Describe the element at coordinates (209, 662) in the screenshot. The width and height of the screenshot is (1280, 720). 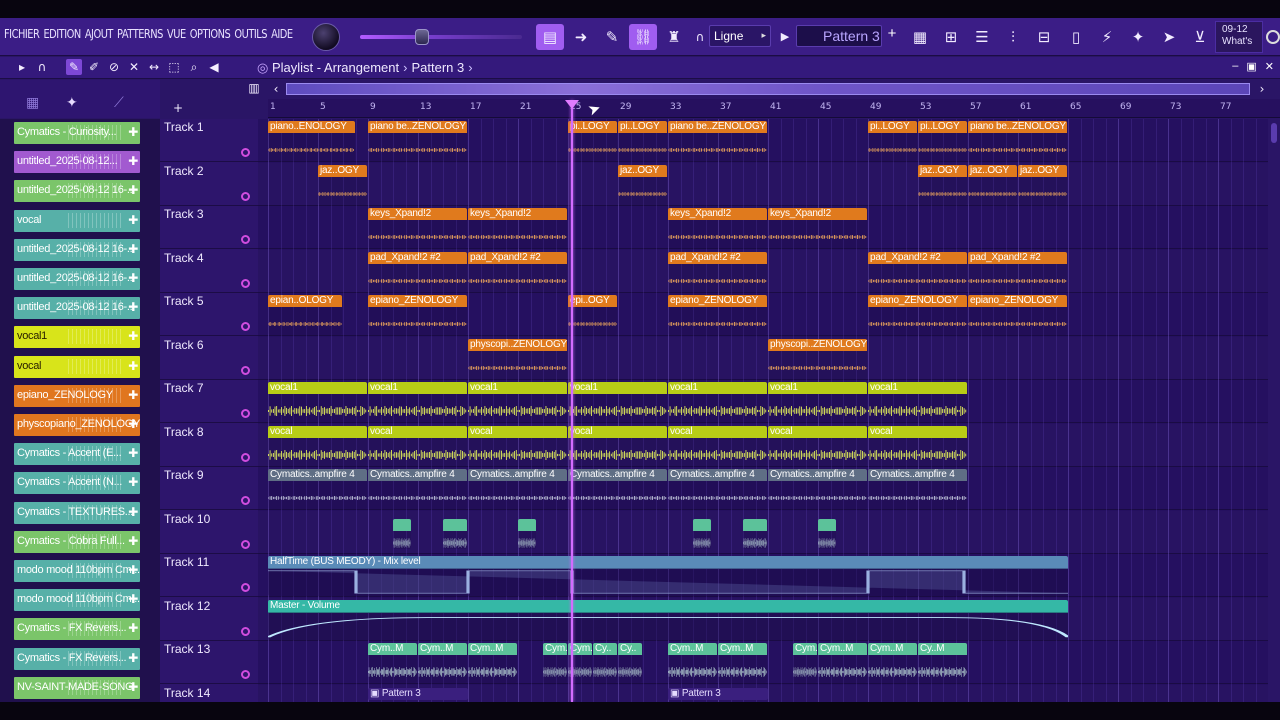
I see `track-header: Track 13` at that location.